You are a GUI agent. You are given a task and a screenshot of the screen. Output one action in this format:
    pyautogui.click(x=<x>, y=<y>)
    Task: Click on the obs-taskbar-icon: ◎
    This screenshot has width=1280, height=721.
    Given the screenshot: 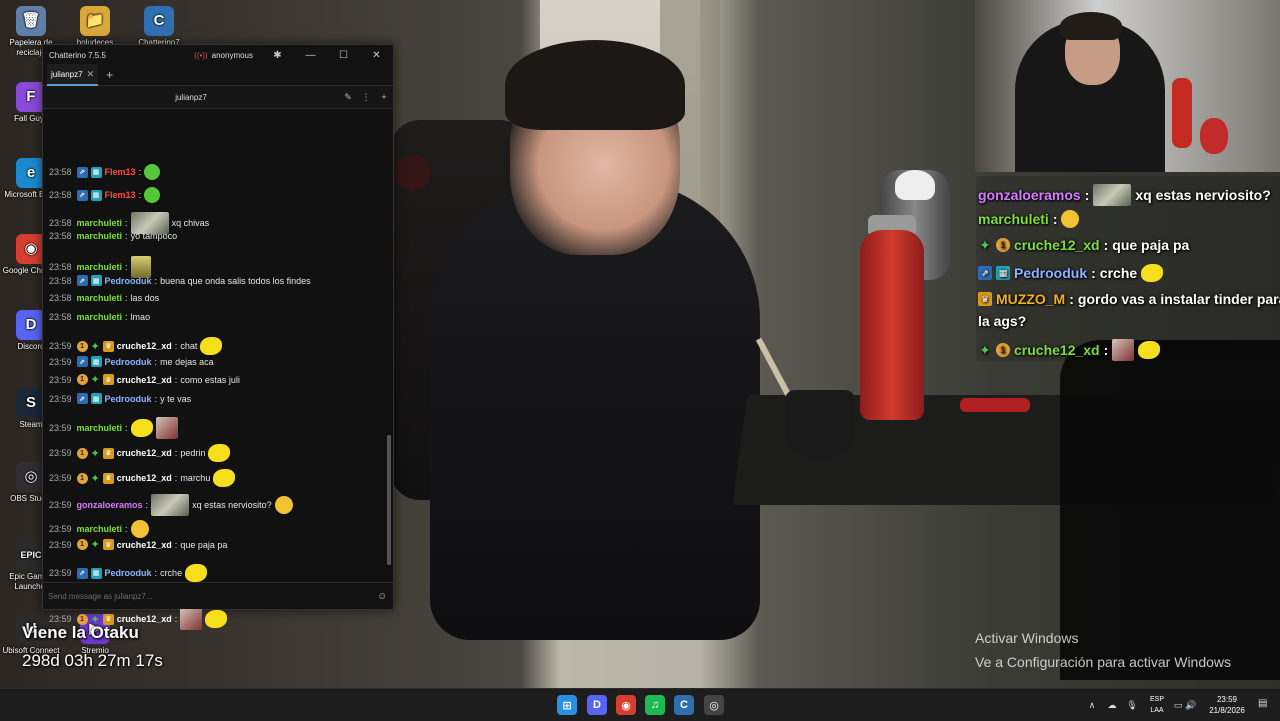 What is the action you would take?
    pyautogui.click(x=714, y=705)
    